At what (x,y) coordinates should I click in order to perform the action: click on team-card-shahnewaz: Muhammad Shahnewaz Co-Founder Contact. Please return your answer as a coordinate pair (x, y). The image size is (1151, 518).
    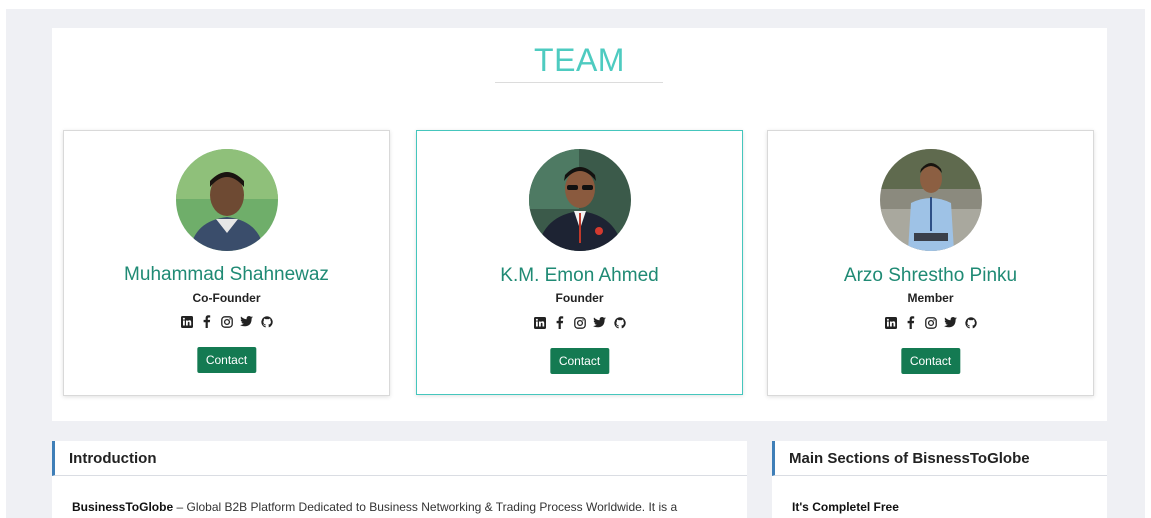
    Looking at the image, I should click on (226, 263).